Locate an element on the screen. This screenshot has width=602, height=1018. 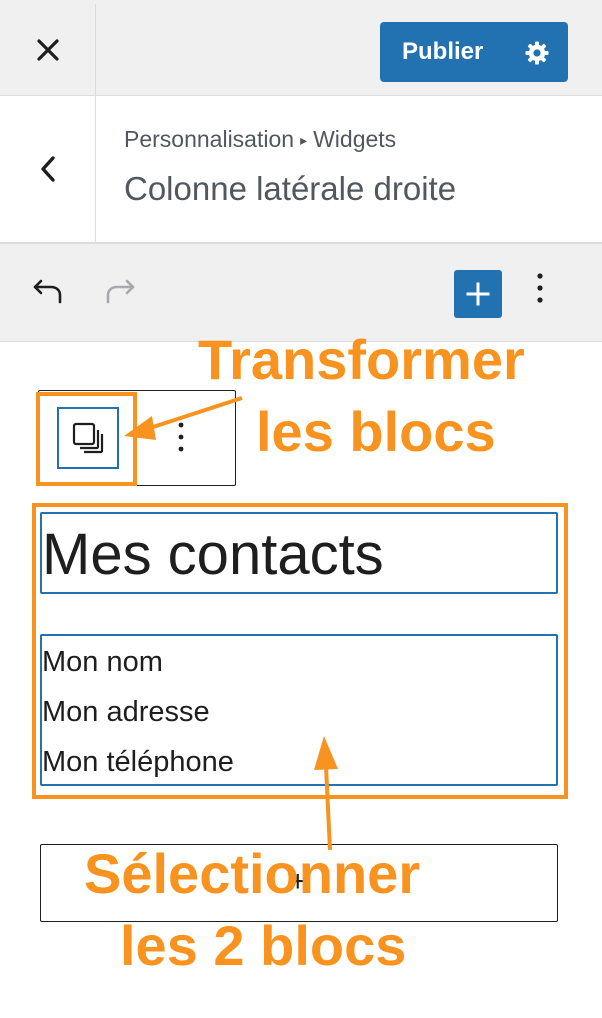
annotation-transform-line-1: Transformer is located at coordinates (361, 359).